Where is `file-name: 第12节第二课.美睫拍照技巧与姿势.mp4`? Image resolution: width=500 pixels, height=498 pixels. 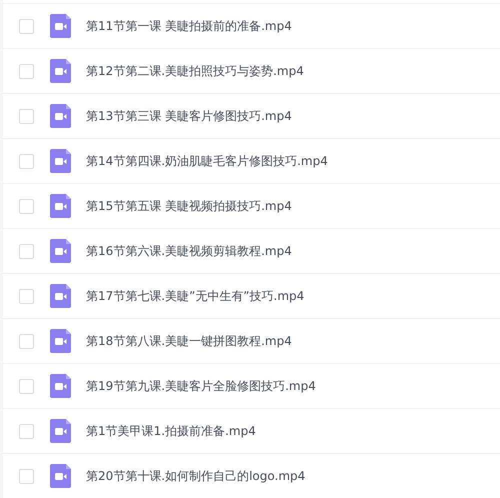
file-name: 第12节第二课.美睫拍照技巧与姿势.mp4 is located at coordinates (195, 71).